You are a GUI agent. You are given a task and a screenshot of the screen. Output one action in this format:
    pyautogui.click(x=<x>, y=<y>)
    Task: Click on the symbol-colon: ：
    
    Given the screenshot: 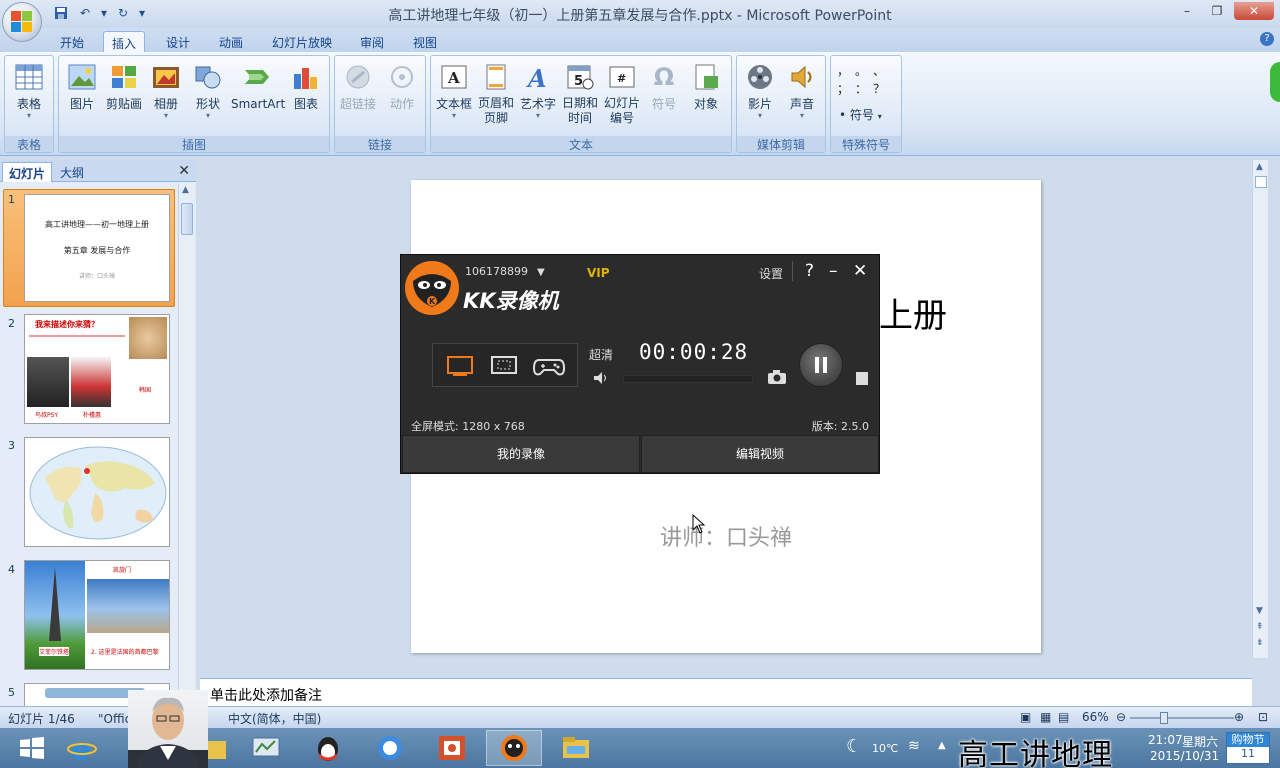 What is the action you would take?
    pyautogui.click(x=864, y=89)
    